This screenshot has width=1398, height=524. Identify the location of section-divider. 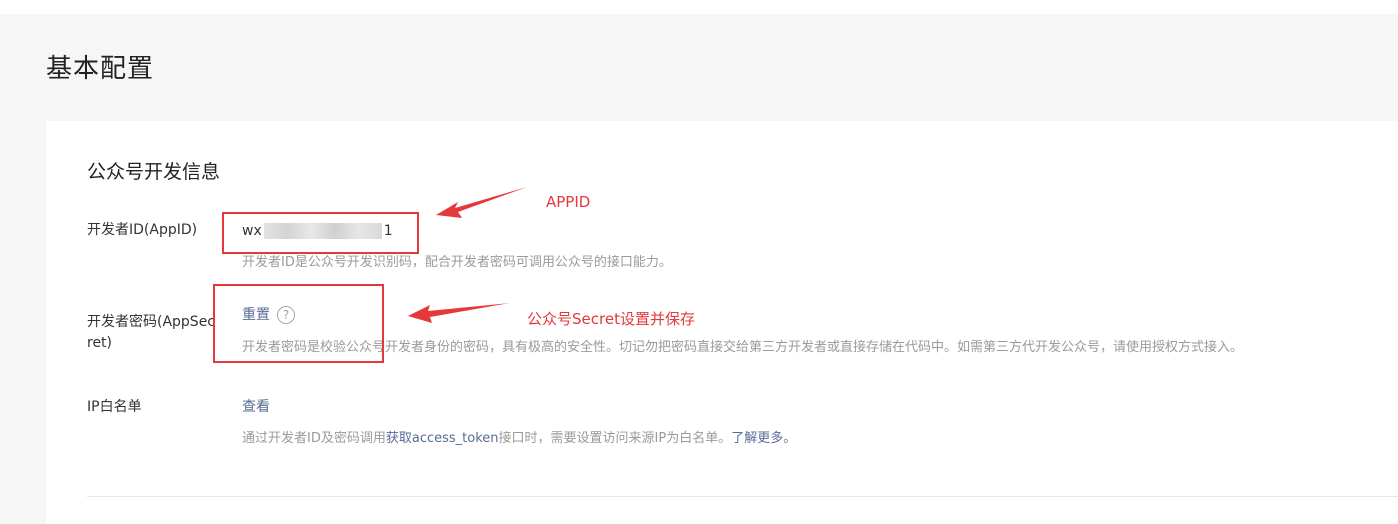
(742, 496).